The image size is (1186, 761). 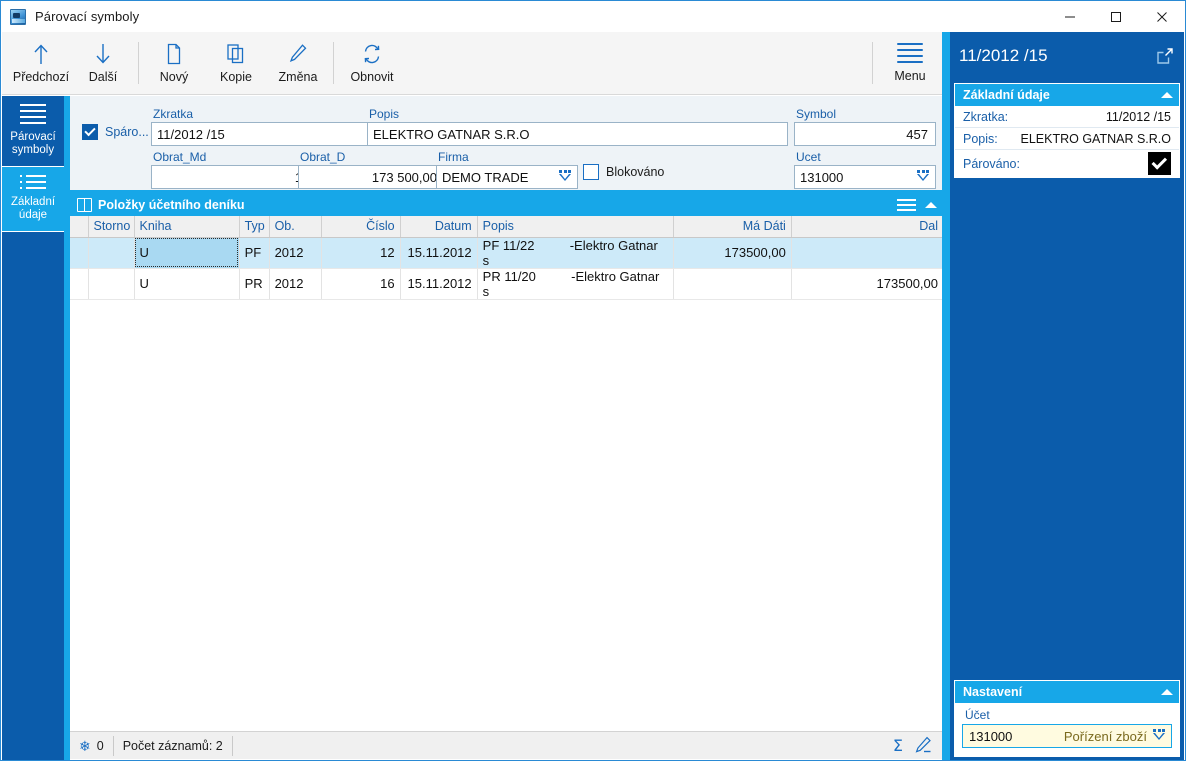 I want to click on sigma-icon: Σ, so click(x=898, y=745).